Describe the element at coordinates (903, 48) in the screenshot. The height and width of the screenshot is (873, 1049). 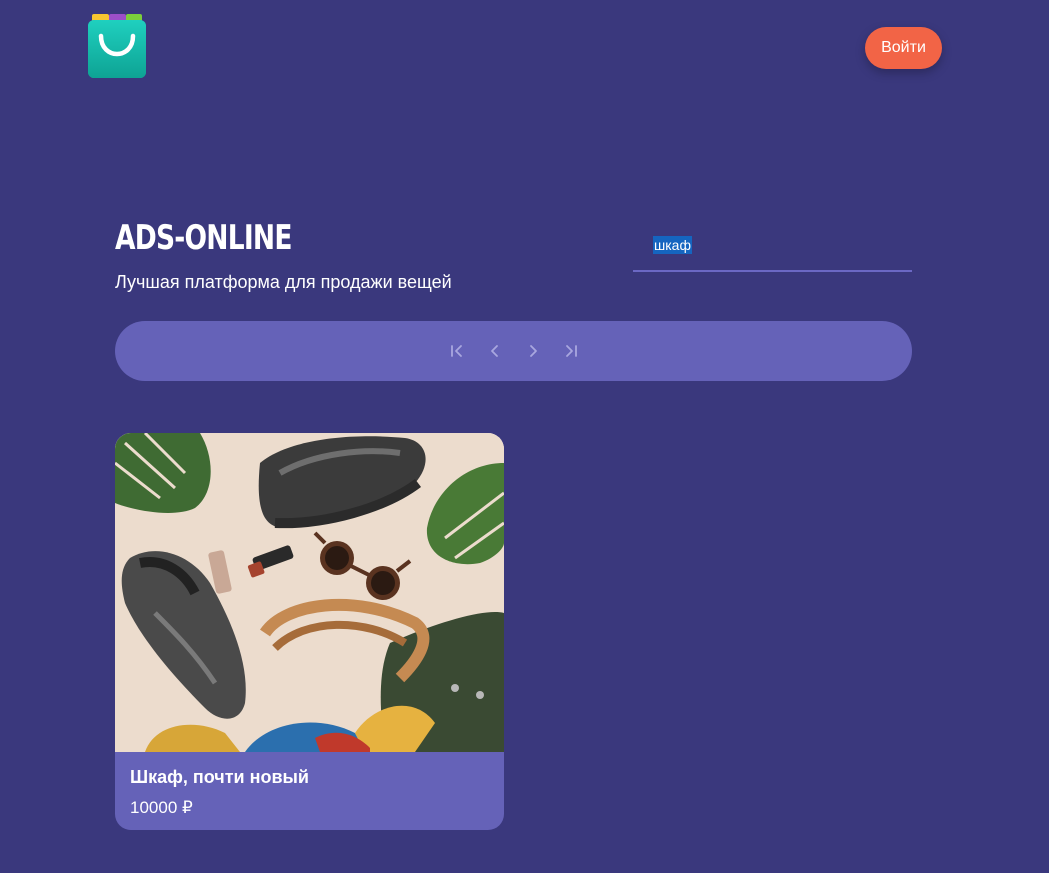
I see `login-button: Войти` at that location.